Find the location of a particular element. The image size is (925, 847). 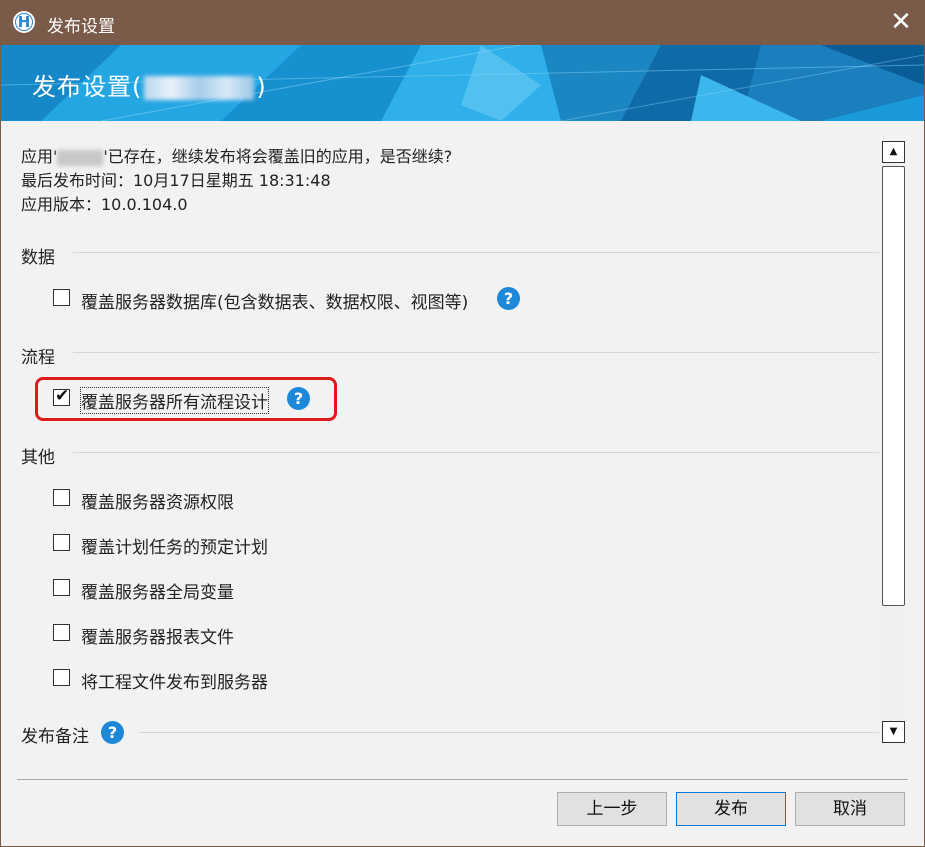

warning-suffix: '已存在，继续发布将会覆盖旧的应用，是否继续? is located at coordinates (278, 156).